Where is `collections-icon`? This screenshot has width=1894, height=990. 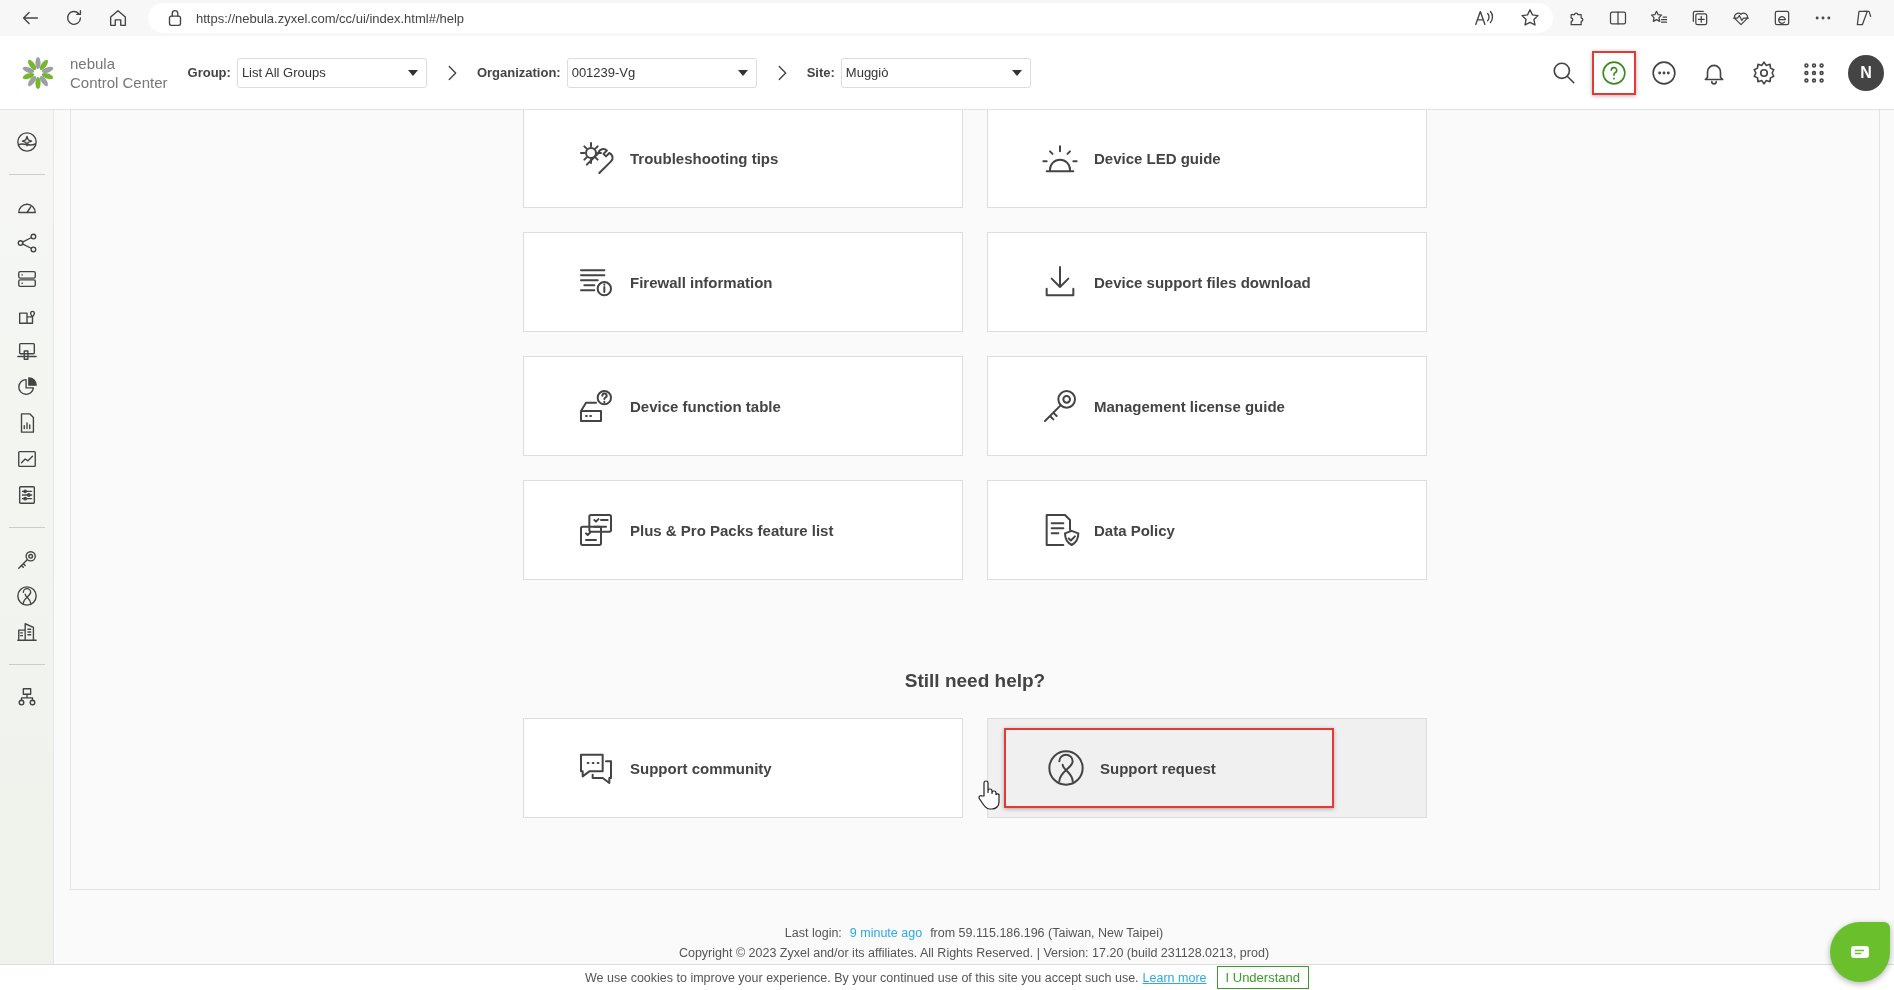 collections-icon is located at coordinates (1700, 18).